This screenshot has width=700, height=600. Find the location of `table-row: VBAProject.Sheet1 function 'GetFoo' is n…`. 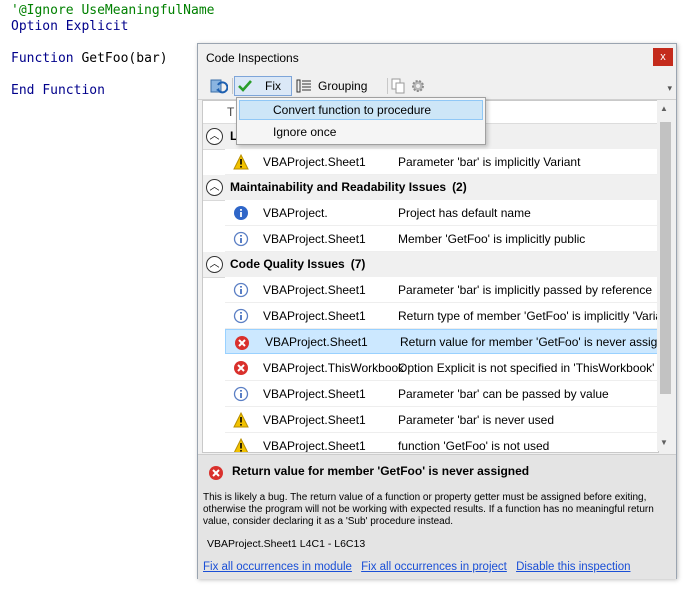

table-row: VBAProject.Sheet1 function 'GetFoo' is n… is located at coordinates (441, 443).